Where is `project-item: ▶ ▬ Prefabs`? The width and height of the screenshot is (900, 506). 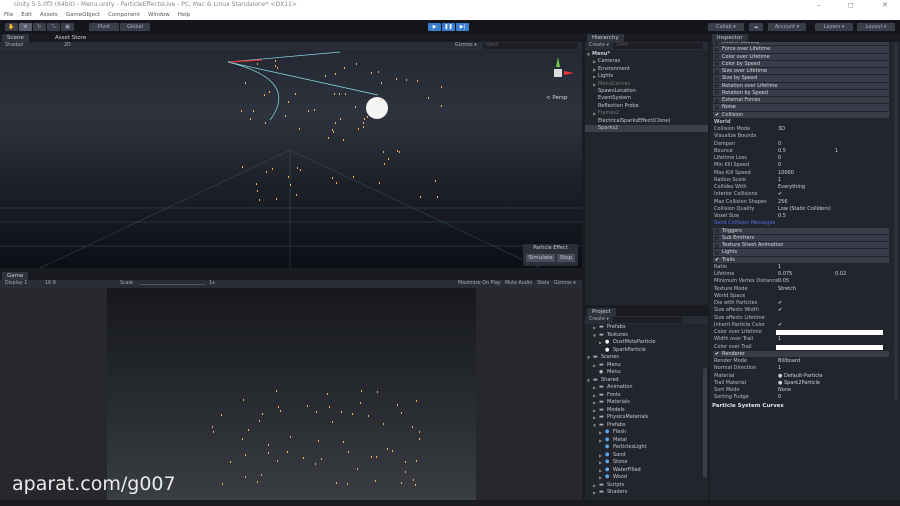 project-item: ▶ ▬ Prefabs is located at coordinates (644, 327).